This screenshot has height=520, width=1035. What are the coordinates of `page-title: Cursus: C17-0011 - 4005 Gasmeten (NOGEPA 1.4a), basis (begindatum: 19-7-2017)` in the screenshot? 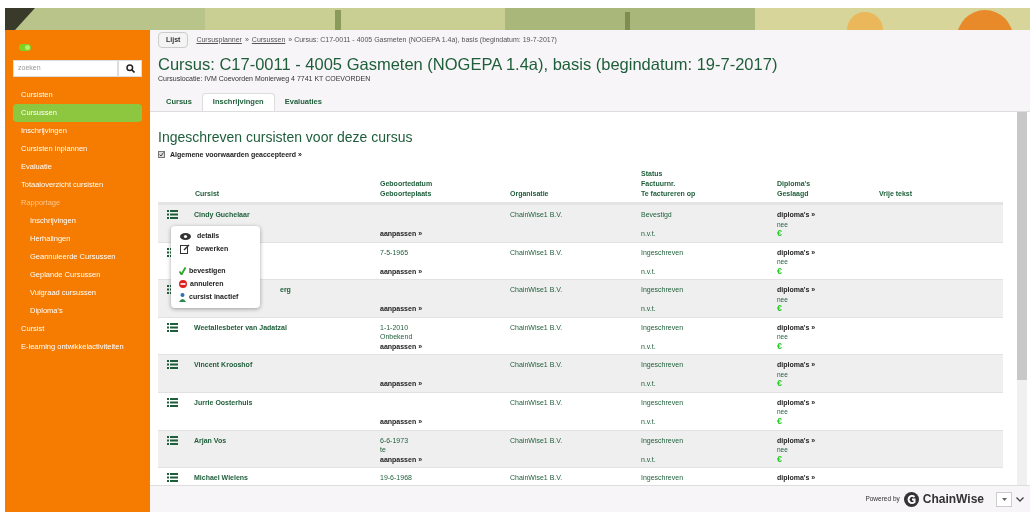 It's located at (468, 64).